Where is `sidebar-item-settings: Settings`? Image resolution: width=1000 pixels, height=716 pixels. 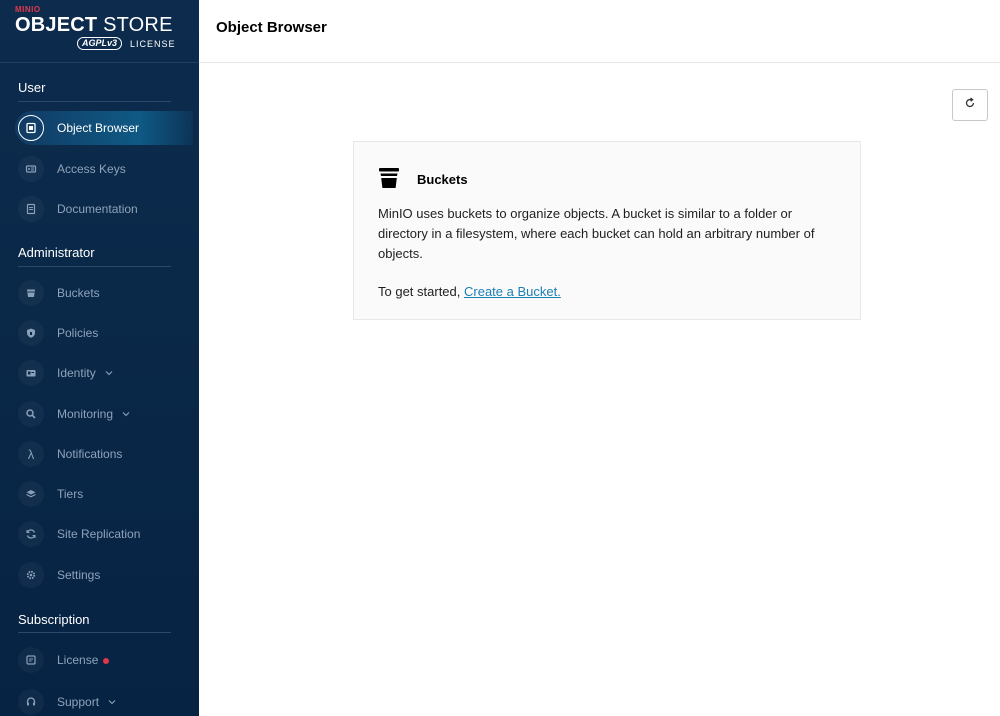
sidebar-item-settings: Settings is located at coordinates (104, 575).